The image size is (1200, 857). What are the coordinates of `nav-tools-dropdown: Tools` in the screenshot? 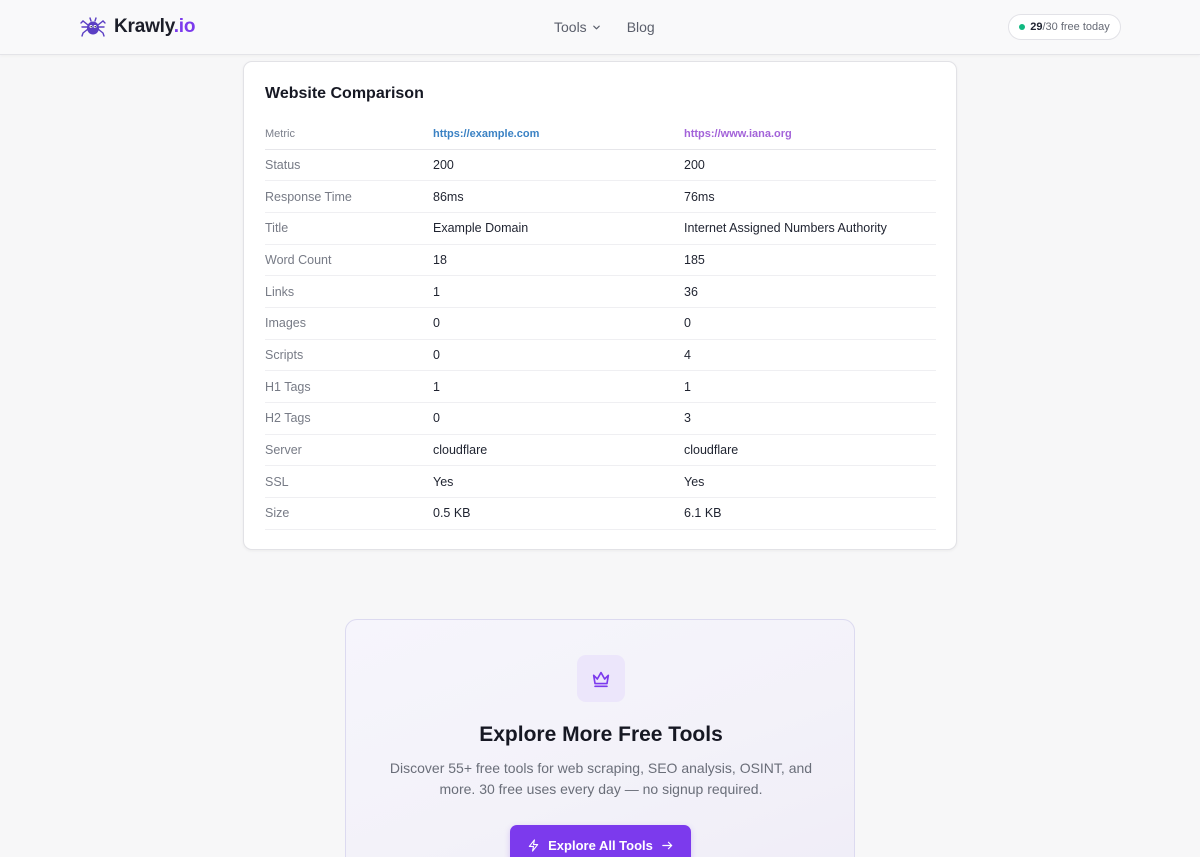 It's located at (577, 27).